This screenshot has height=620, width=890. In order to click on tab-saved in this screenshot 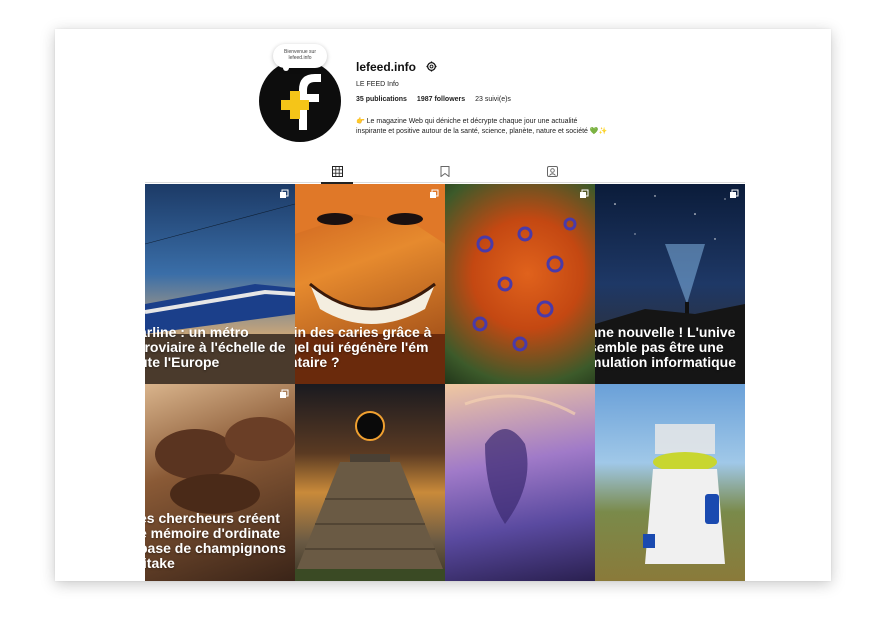, I will do `click(445, 171)`.